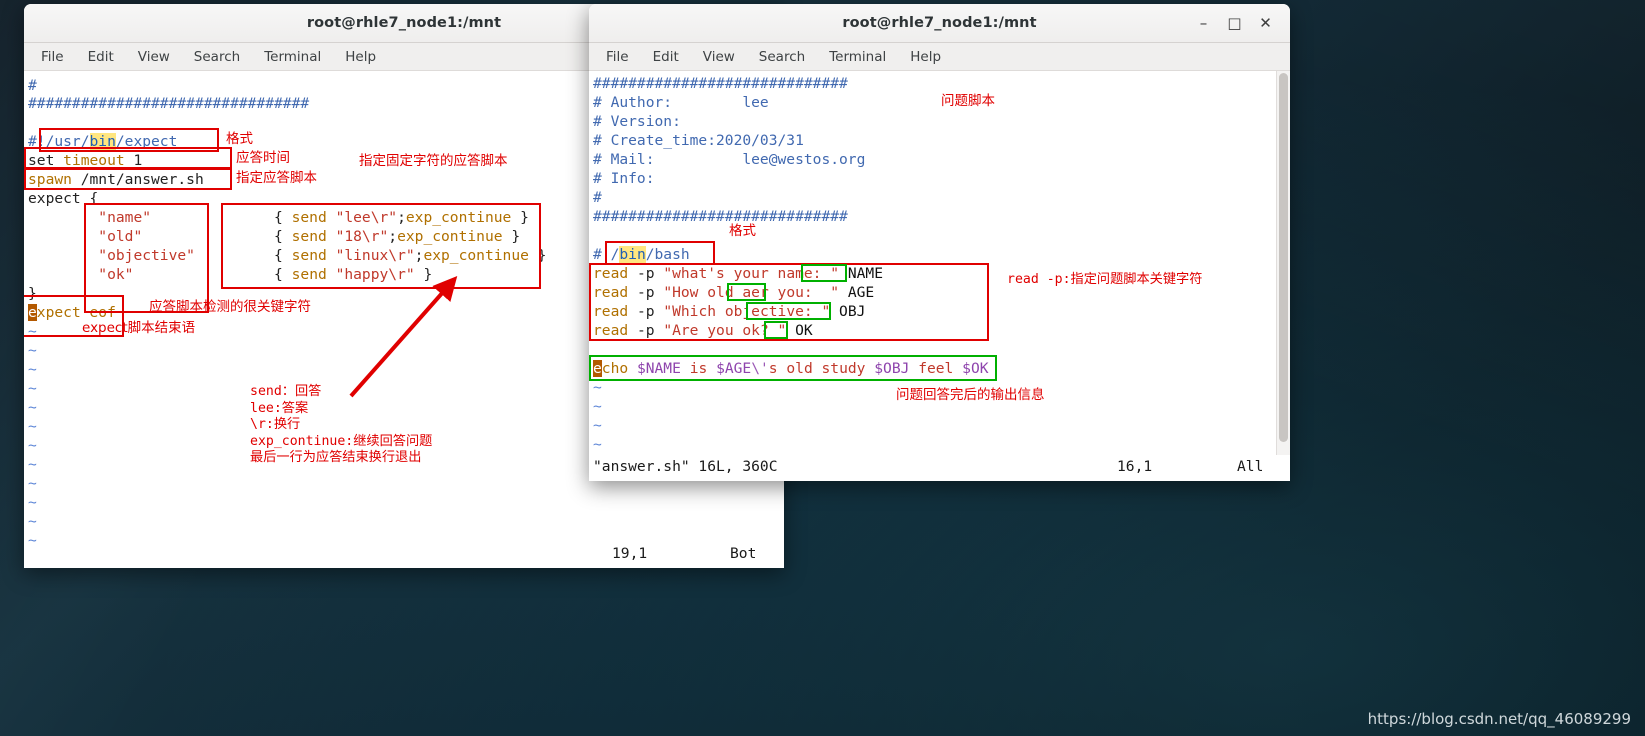 This screenshot has width=1645, height=736. I want to click on code-line-settimeout: set timeout 1, so click(85, 160).